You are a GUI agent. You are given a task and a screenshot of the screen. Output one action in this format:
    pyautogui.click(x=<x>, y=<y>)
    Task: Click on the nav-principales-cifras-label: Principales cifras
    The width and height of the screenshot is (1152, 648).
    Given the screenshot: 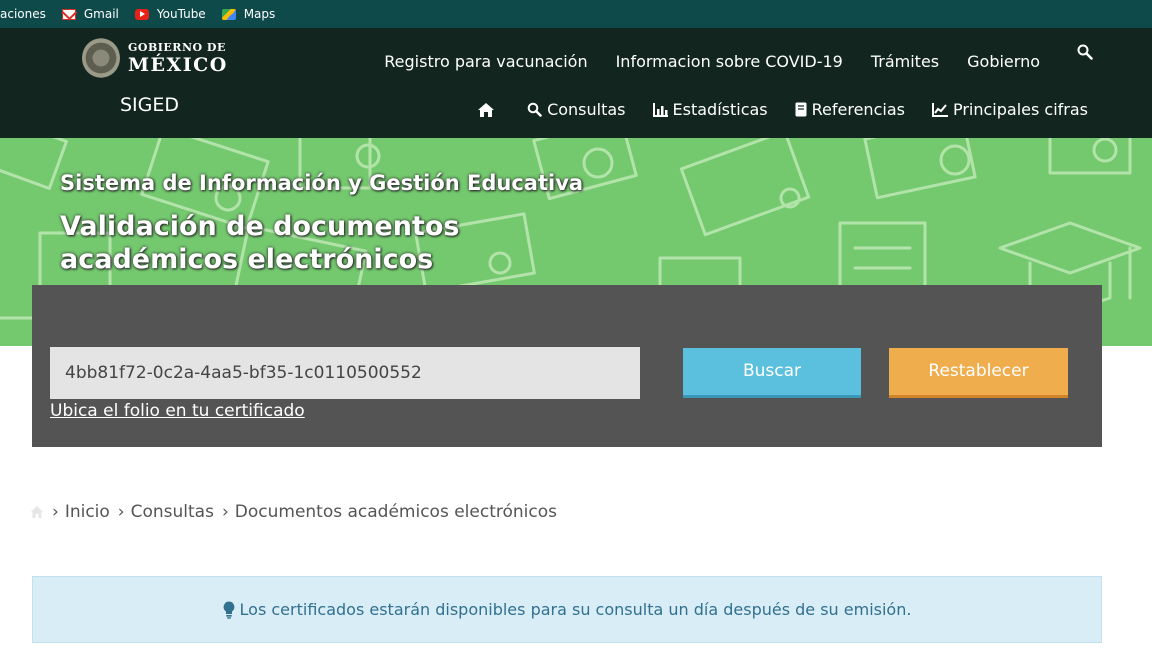 What is the action you would take?
    pyautogui.click(x=1020, y=109)
    